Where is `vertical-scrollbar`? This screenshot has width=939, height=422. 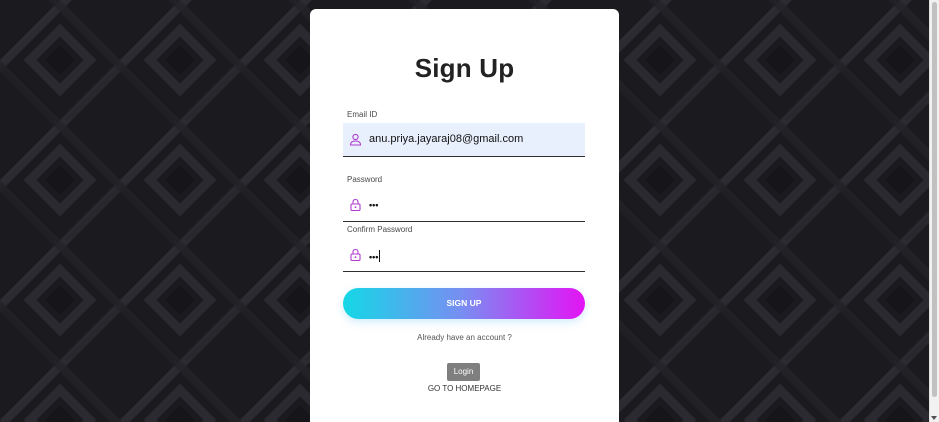 vertical-scrollbar is located at coordinates (934, 211).